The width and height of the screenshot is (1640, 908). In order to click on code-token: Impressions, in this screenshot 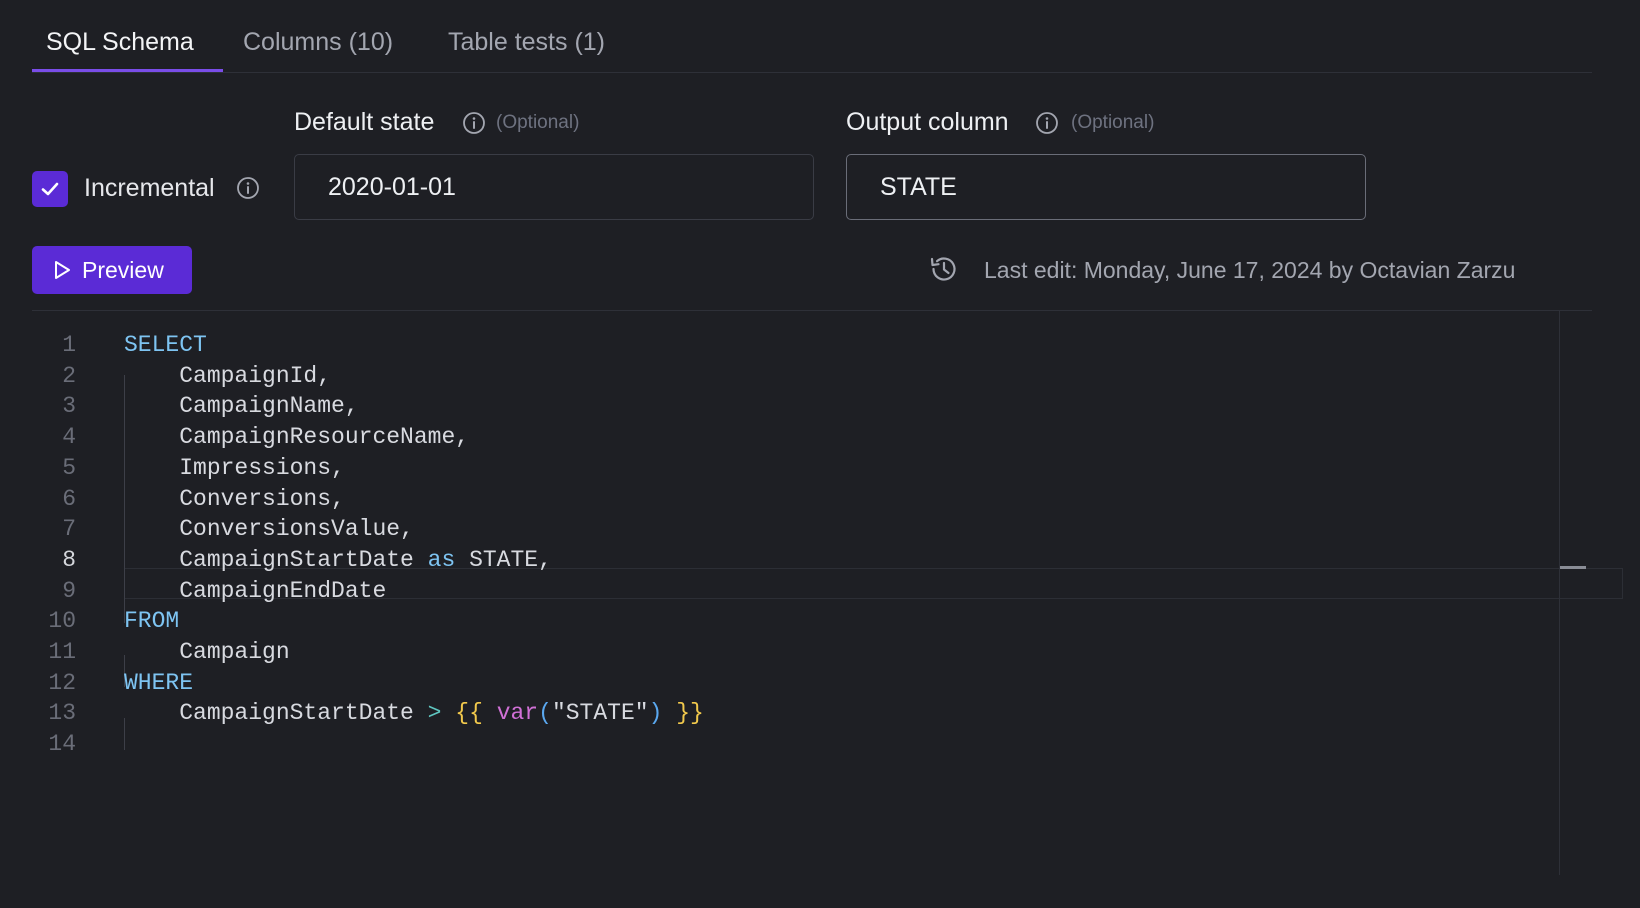, I will do `click(234, 467)`.